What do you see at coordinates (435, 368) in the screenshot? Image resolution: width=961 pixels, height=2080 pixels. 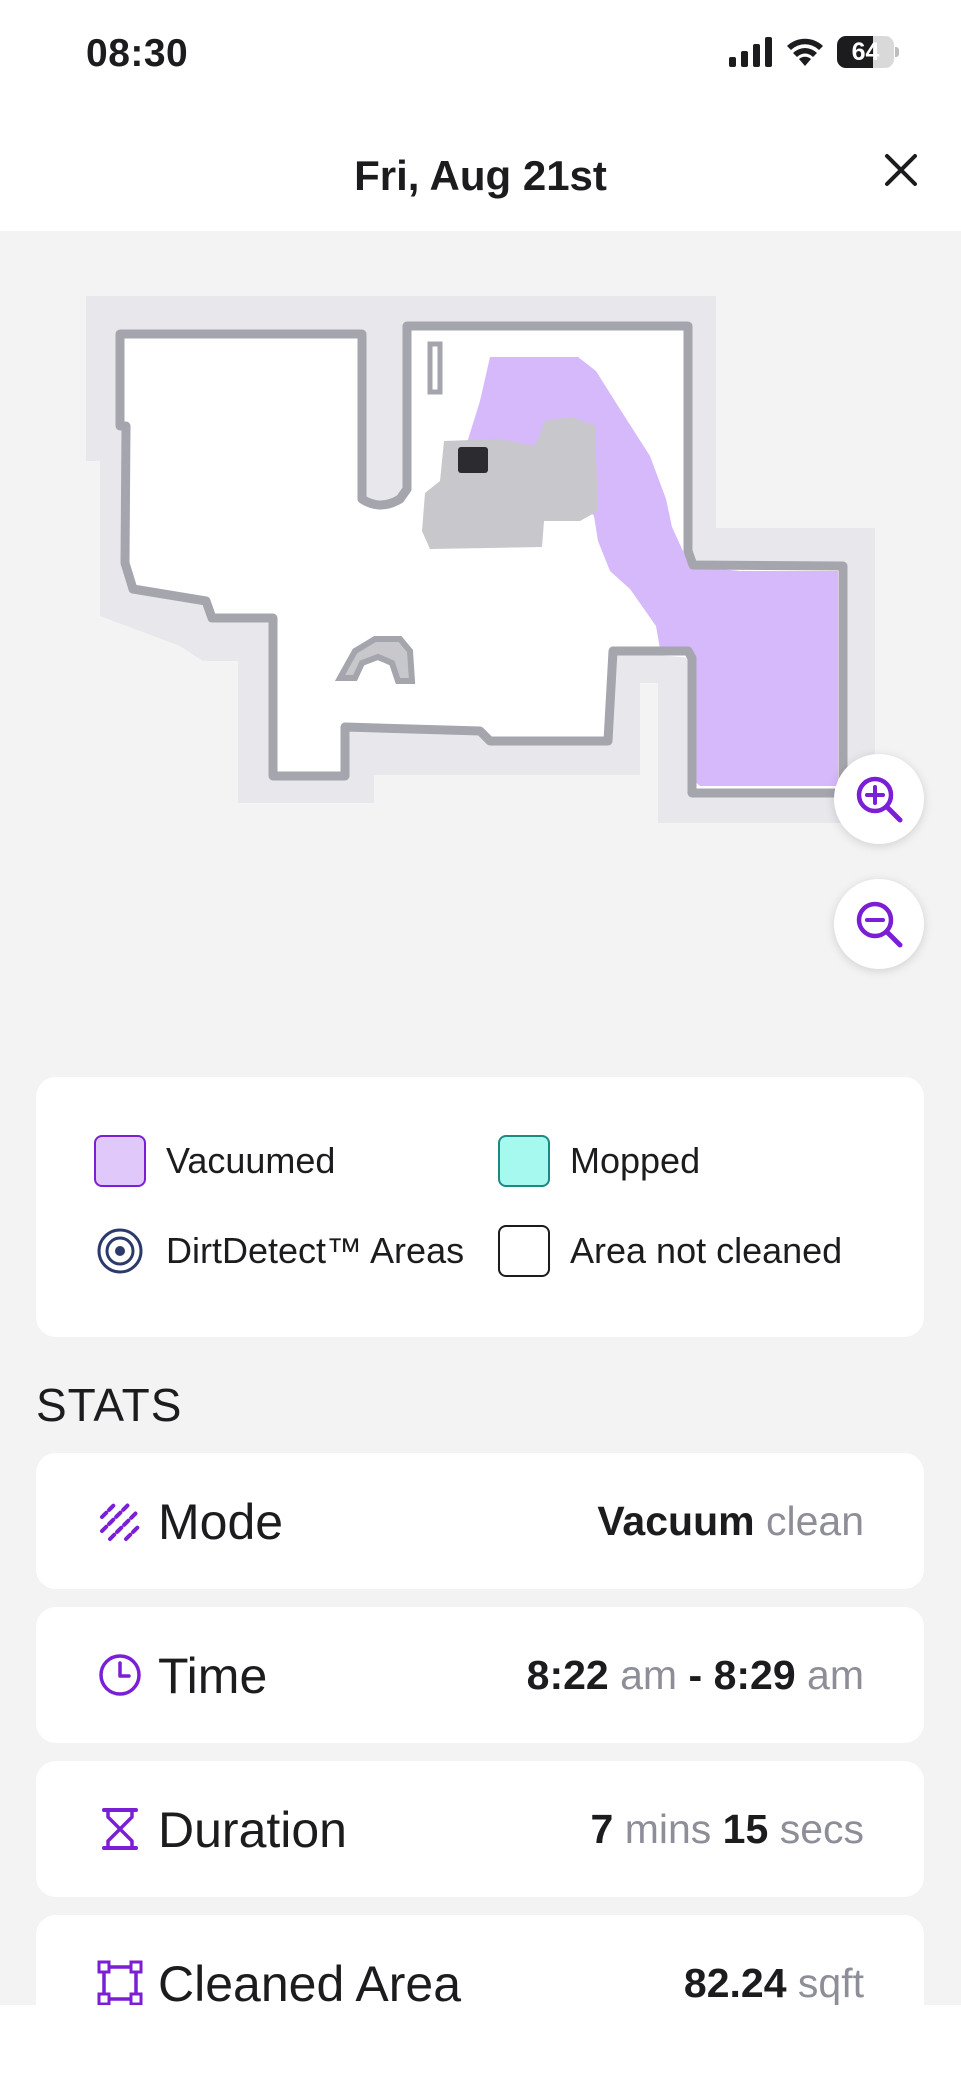 I see `wall-bar` at bounding box center [435, 368].